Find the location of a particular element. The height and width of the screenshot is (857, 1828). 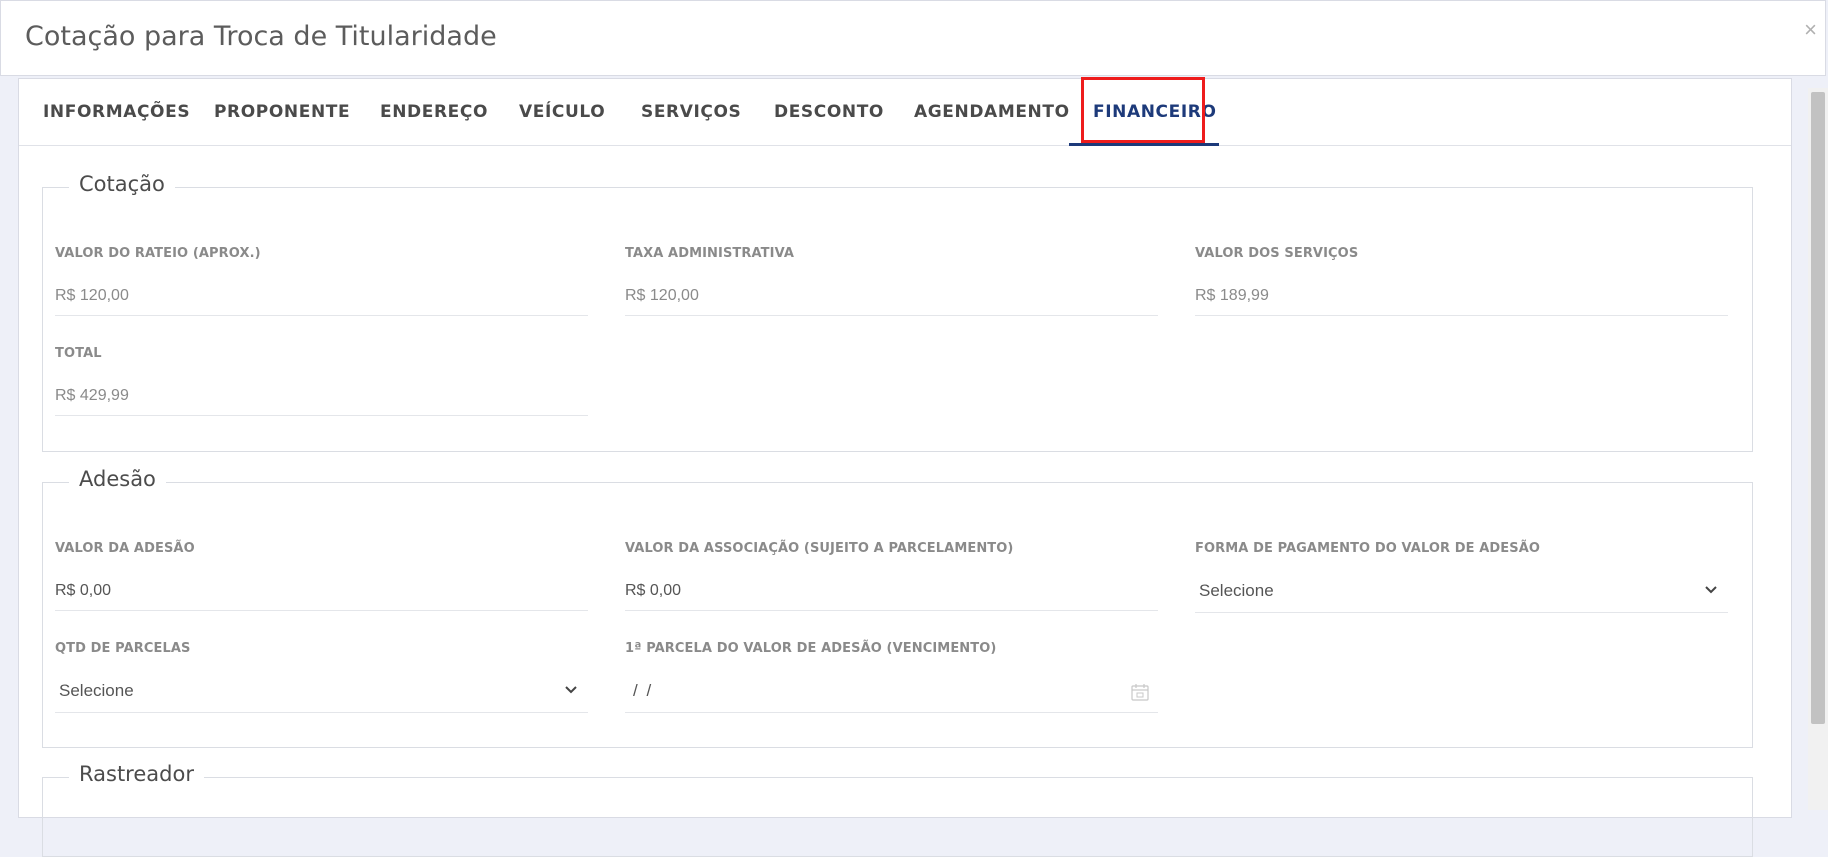

valor-associacao-input: R$ 0,00 is located at coordinates (891, 594).